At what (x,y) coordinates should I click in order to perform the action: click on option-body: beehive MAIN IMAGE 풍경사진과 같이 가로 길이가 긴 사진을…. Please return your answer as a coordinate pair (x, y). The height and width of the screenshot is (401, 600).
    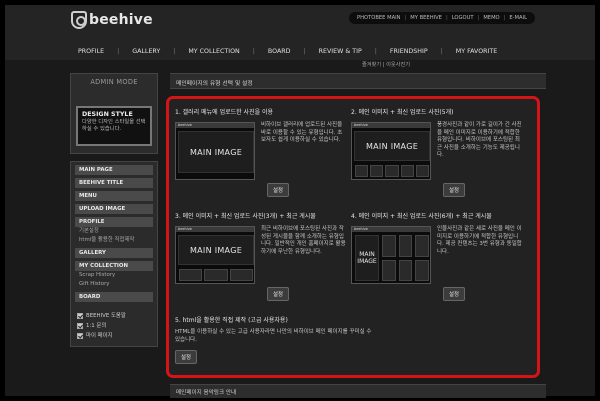
    Looking at the image, I should click on (437, 151).